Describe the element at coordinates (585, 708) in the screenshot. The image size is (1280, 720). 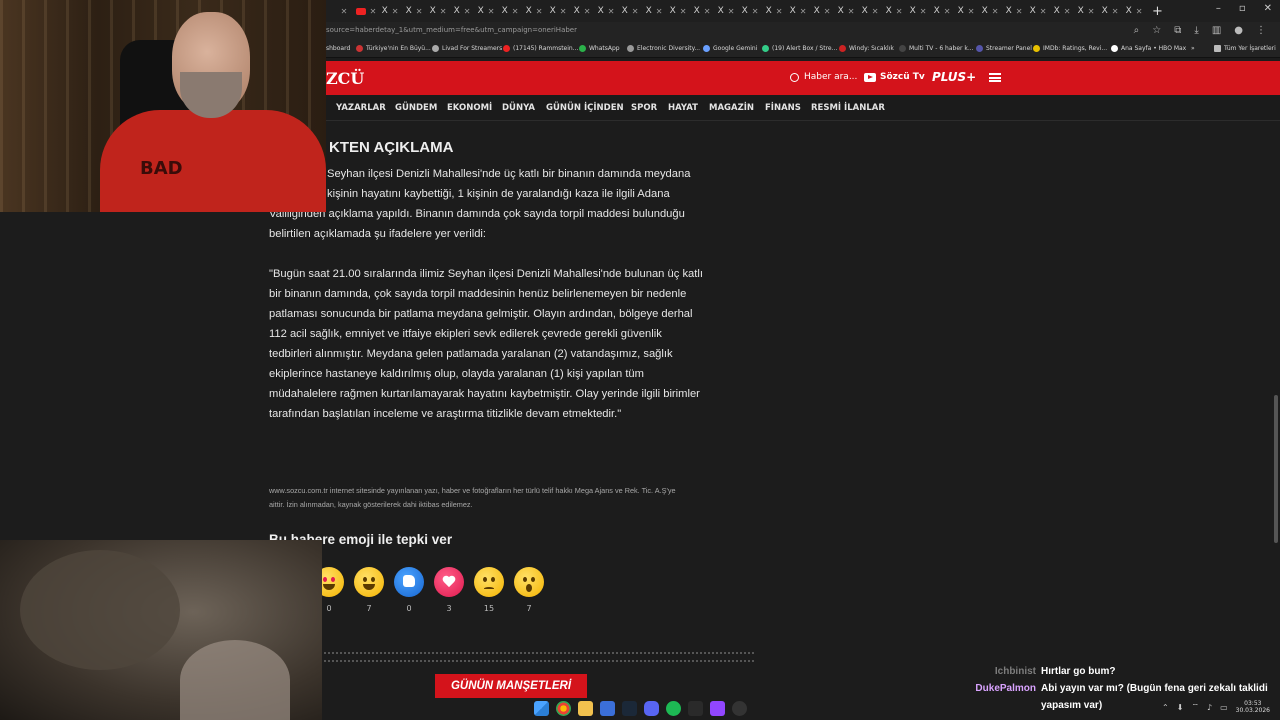
I see `file-explorer-icon` at that location.